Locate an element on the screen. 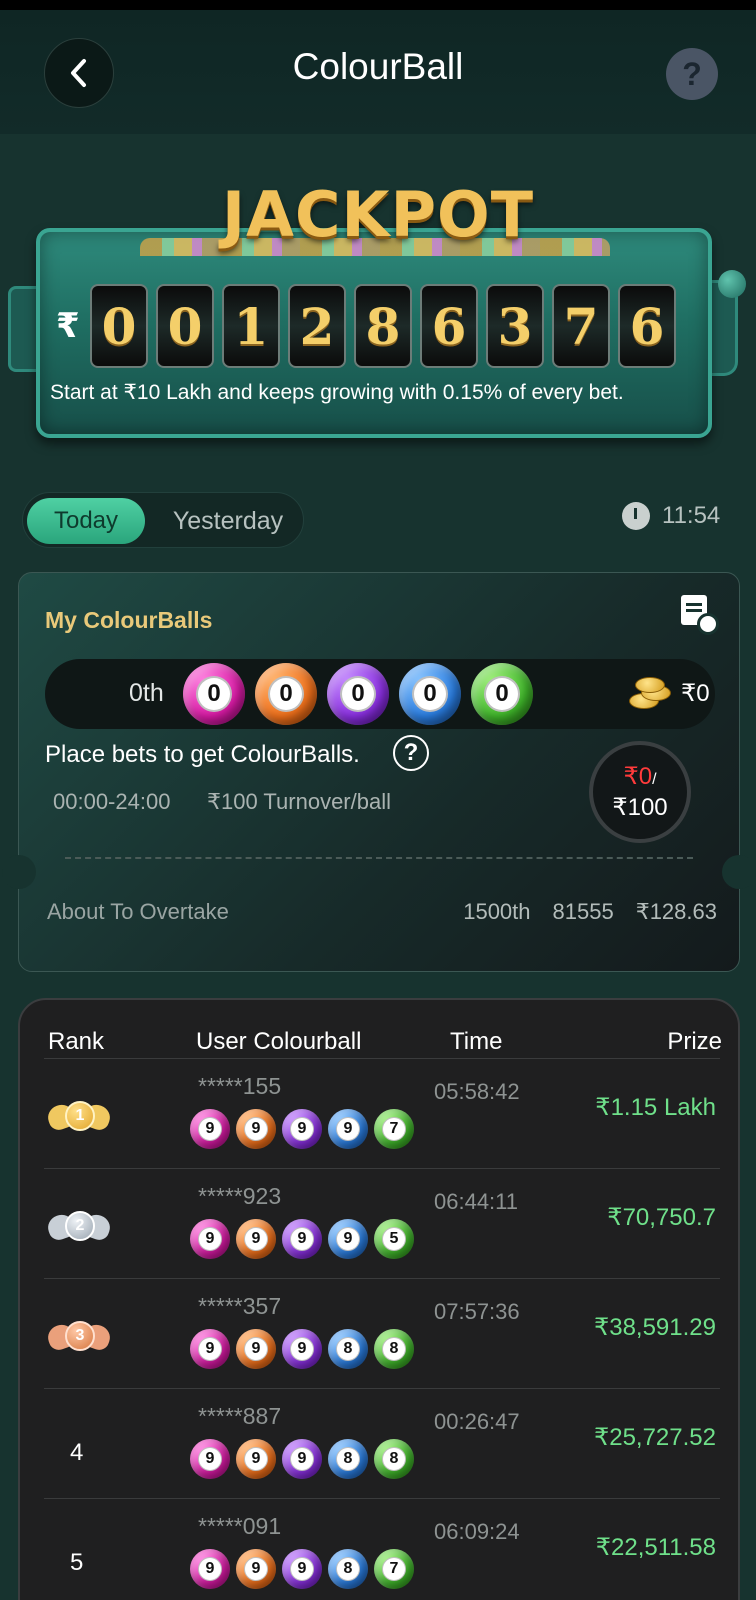 This screenshot has height=1600, width=756. row-rank: 5 is located at coordinates (77, 1562).